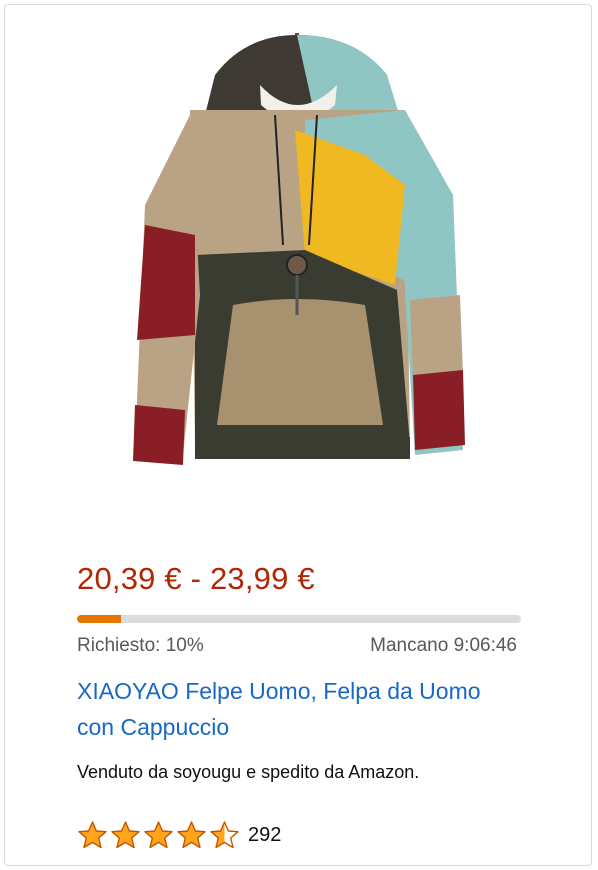 The width and height of the screenshot is (598, 870). What do you see at coordinates (443, 645) in the screenshot?
I see `deal-countdown: Mancano 9:06:46` at bounding box center [443, 645].